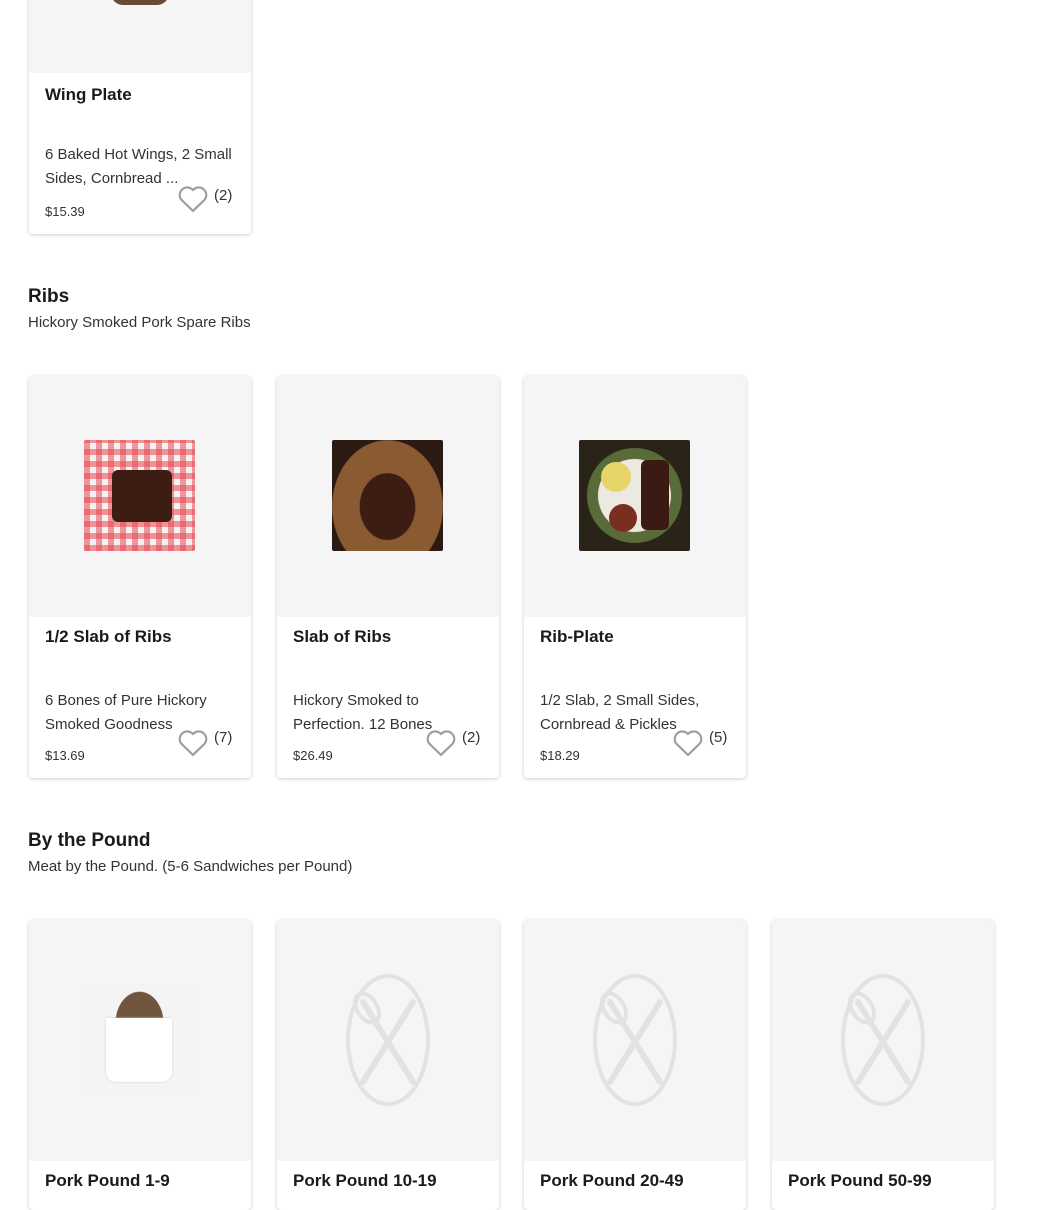 Image resolution: width=1042 pixels, height=1210 pixels. What do you see at coordinates (108, 636) in the screenshot?
I see `item-name: 1/2 Slab of Ribs` at bounding box center [108, 636].